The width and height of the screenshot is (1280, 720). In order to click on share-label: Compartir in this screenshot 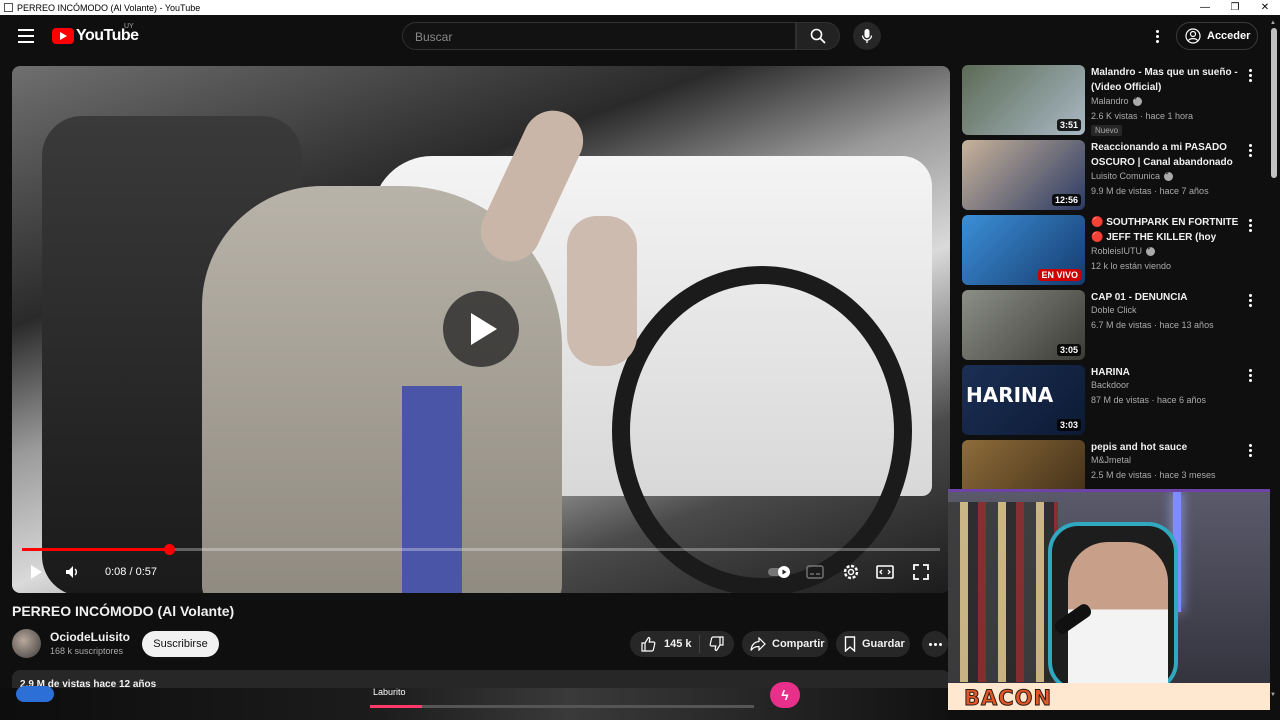, I will do `click(798, 644)`.